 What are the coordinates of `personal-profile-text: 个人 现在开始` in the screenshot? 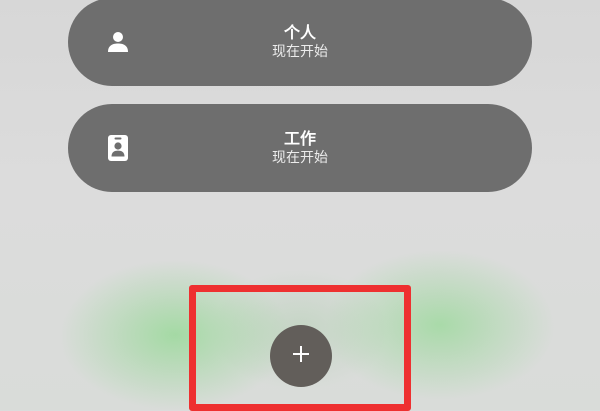 It's located at (300, 42).